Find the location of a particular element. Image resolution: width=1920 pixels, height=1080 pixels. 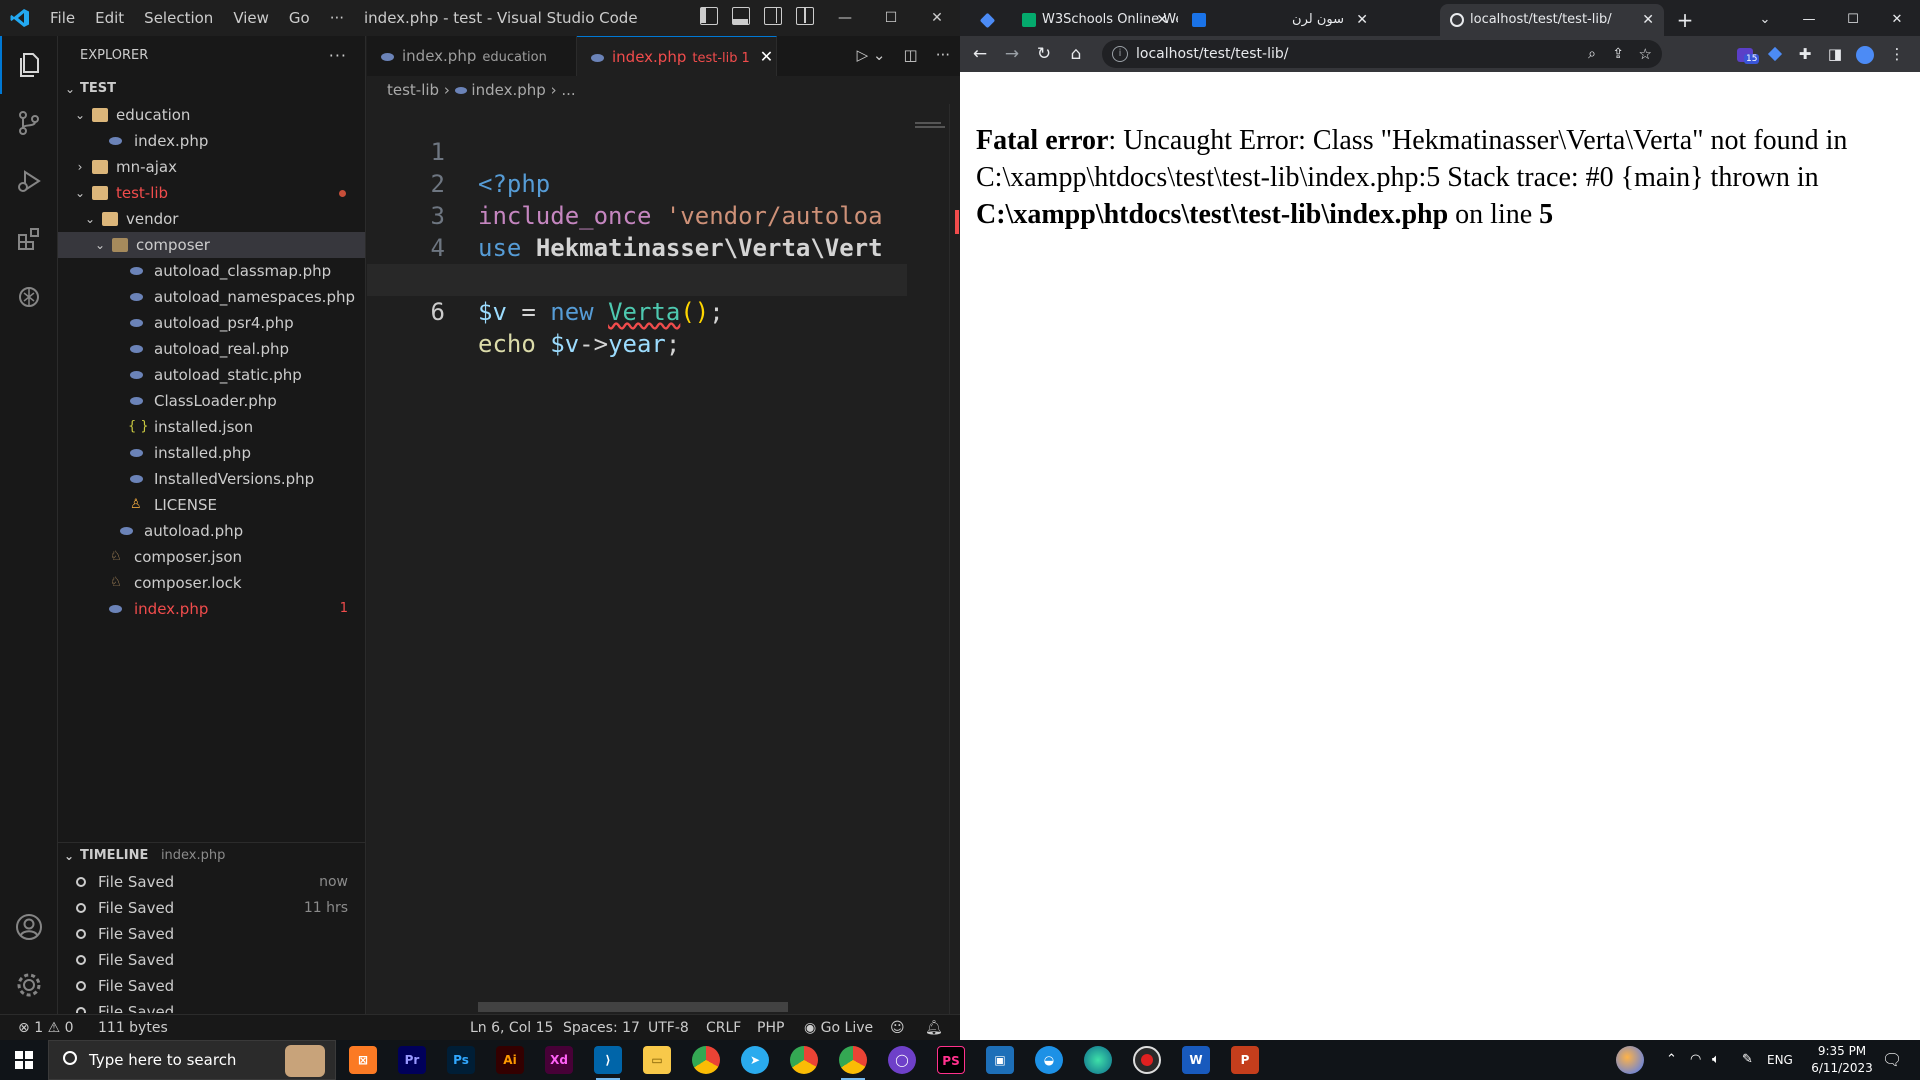

extensions-puzzle-icon: ✚ is located at coordinates (1805, 54).